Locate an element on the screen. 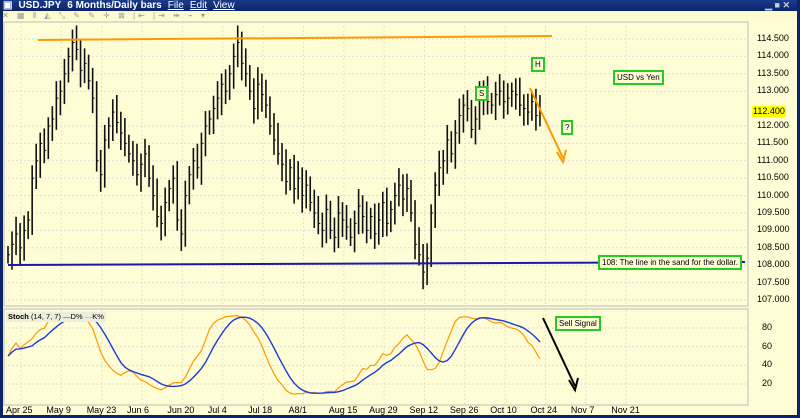  stoch-tick: 60 is located at coordinates (767, 345).